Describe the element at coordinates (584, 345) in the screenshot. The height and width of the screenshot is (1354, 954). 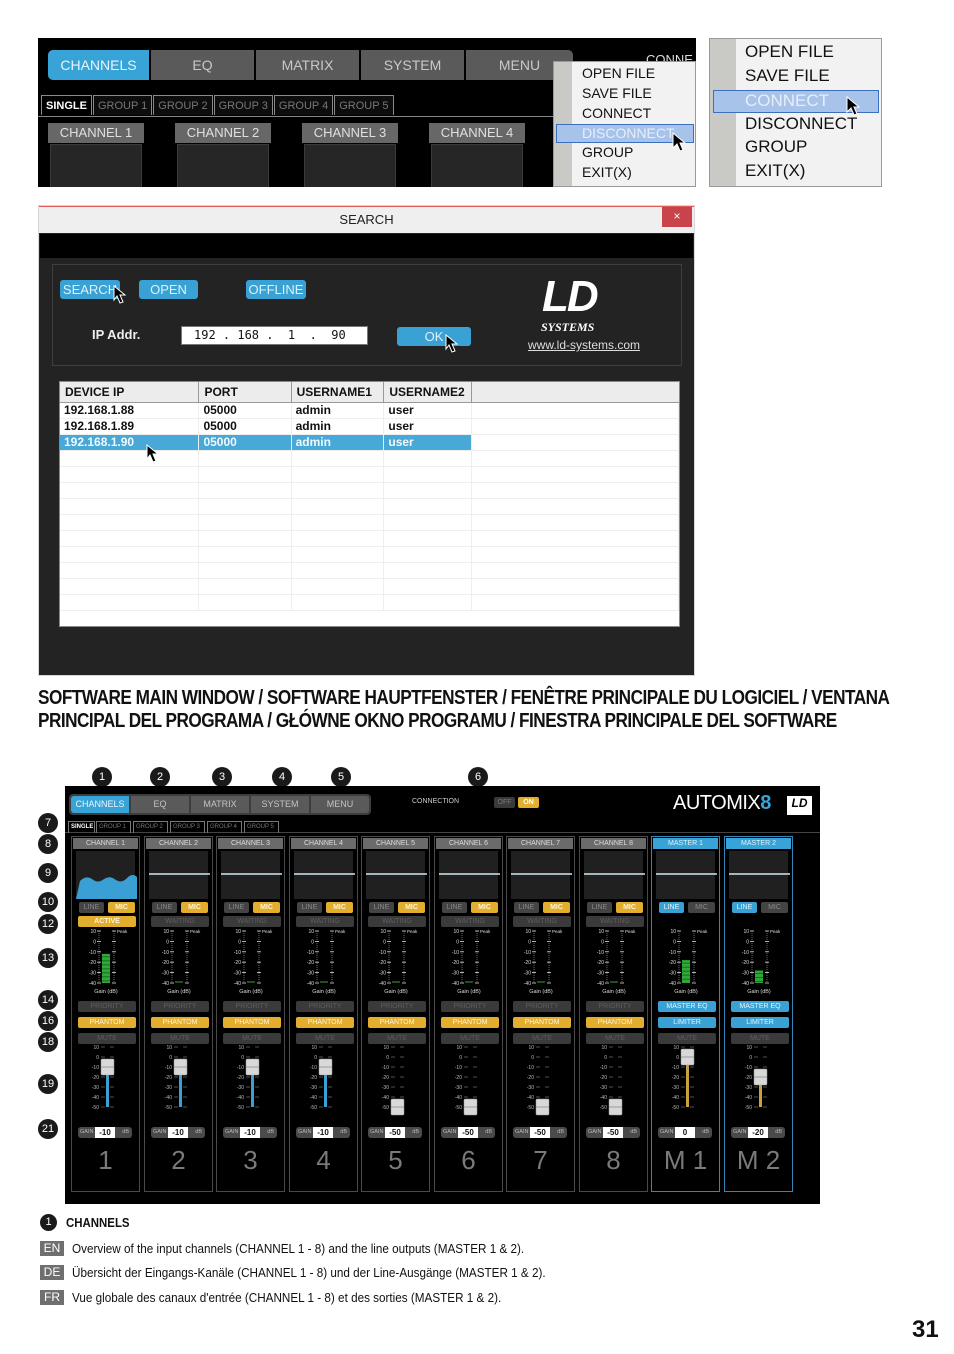
I see `website-link: www.ld-systems.com` at that location.